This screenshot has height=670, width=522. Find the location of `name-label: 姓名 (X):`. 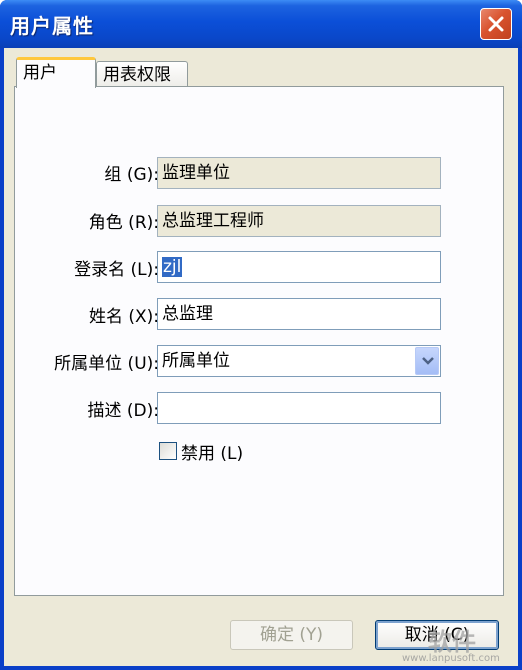

name-label: 姓名 (X): is located at coordinates (123, 317).